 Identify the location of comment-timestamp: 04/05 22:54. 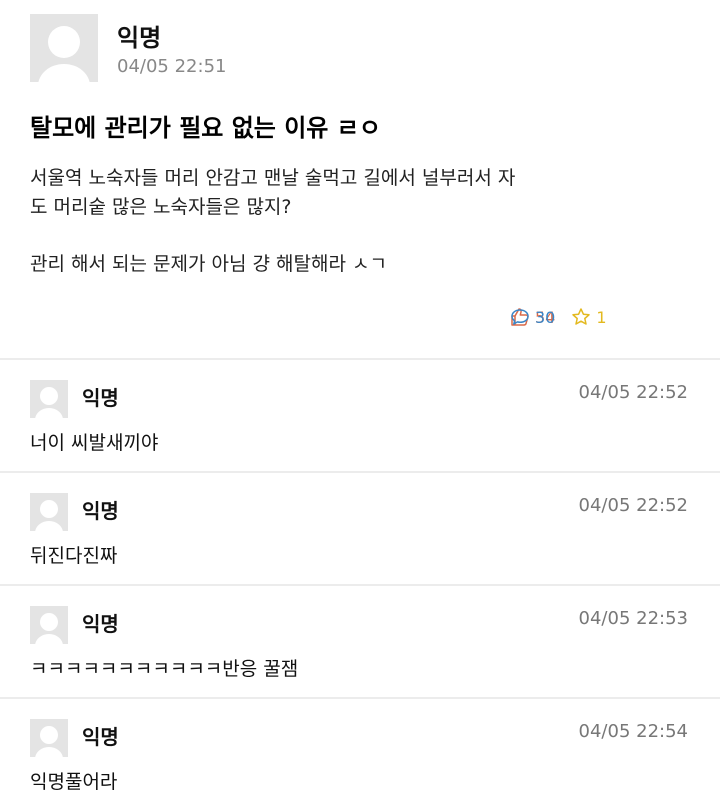
(633, 731).